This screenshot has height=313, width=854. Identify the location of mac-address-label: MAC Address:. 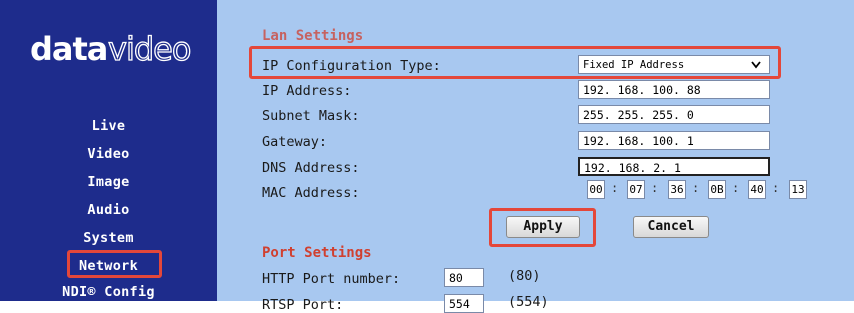
(311, 193).